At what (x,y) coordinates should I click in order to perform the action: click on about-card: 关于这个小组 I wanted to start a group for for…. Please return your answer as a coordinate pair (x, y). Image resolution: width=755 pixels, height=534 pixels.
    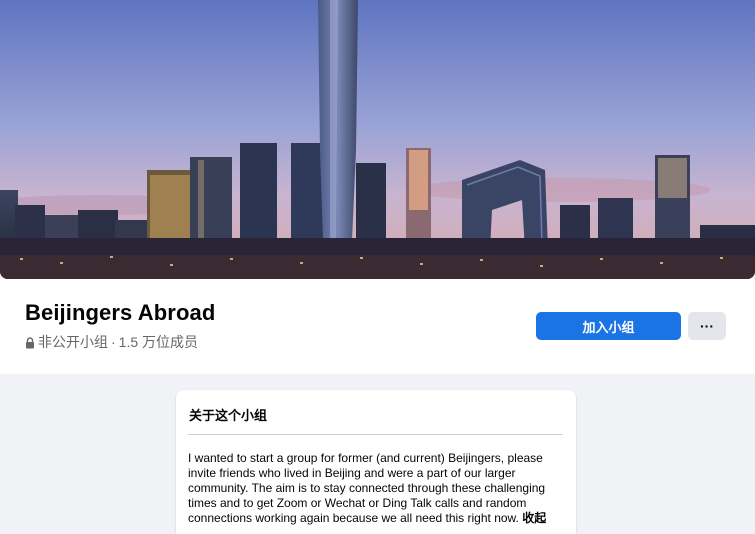
    Looking at the image, I should click on (376, 462).